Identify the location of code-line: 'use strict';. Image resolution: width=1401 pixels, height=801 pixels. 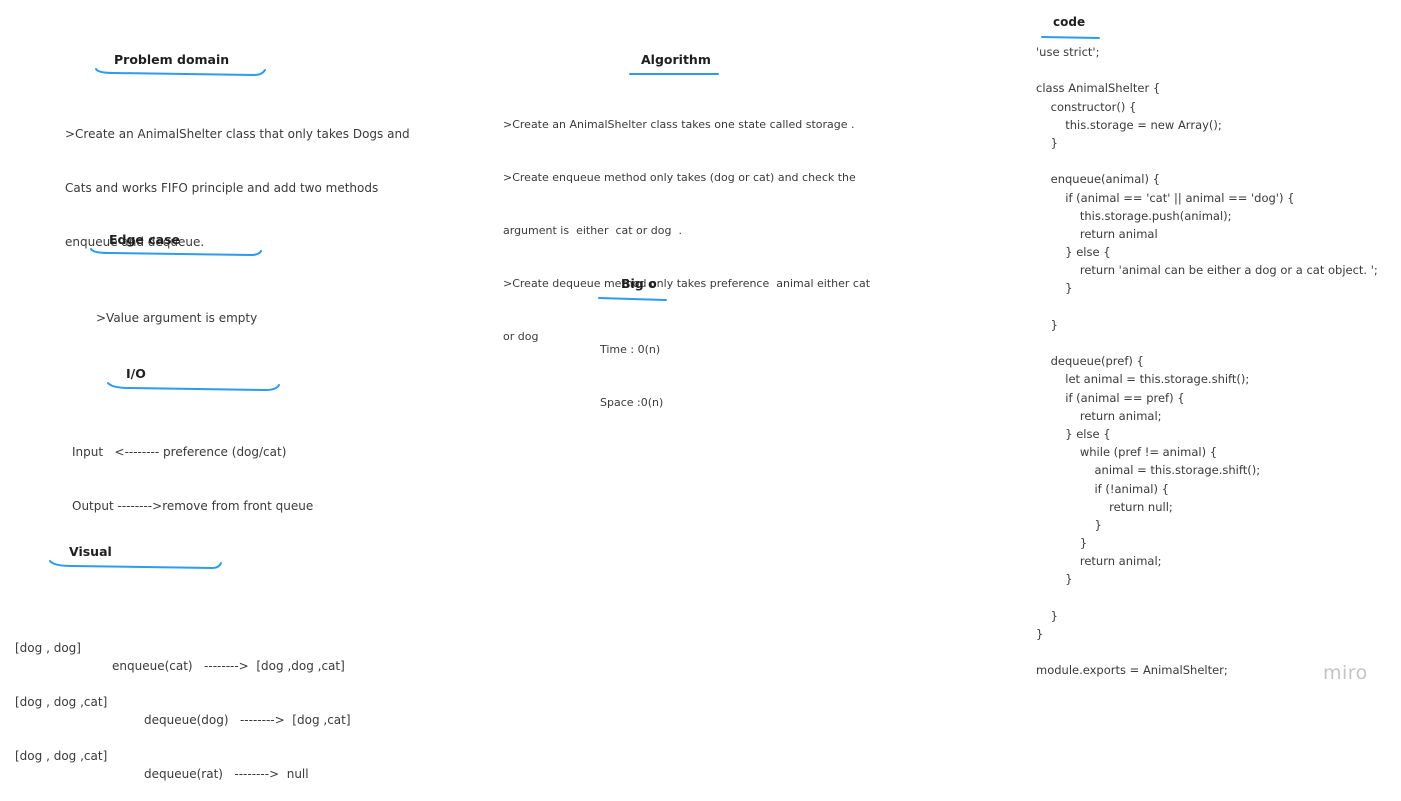
(1068, 52).